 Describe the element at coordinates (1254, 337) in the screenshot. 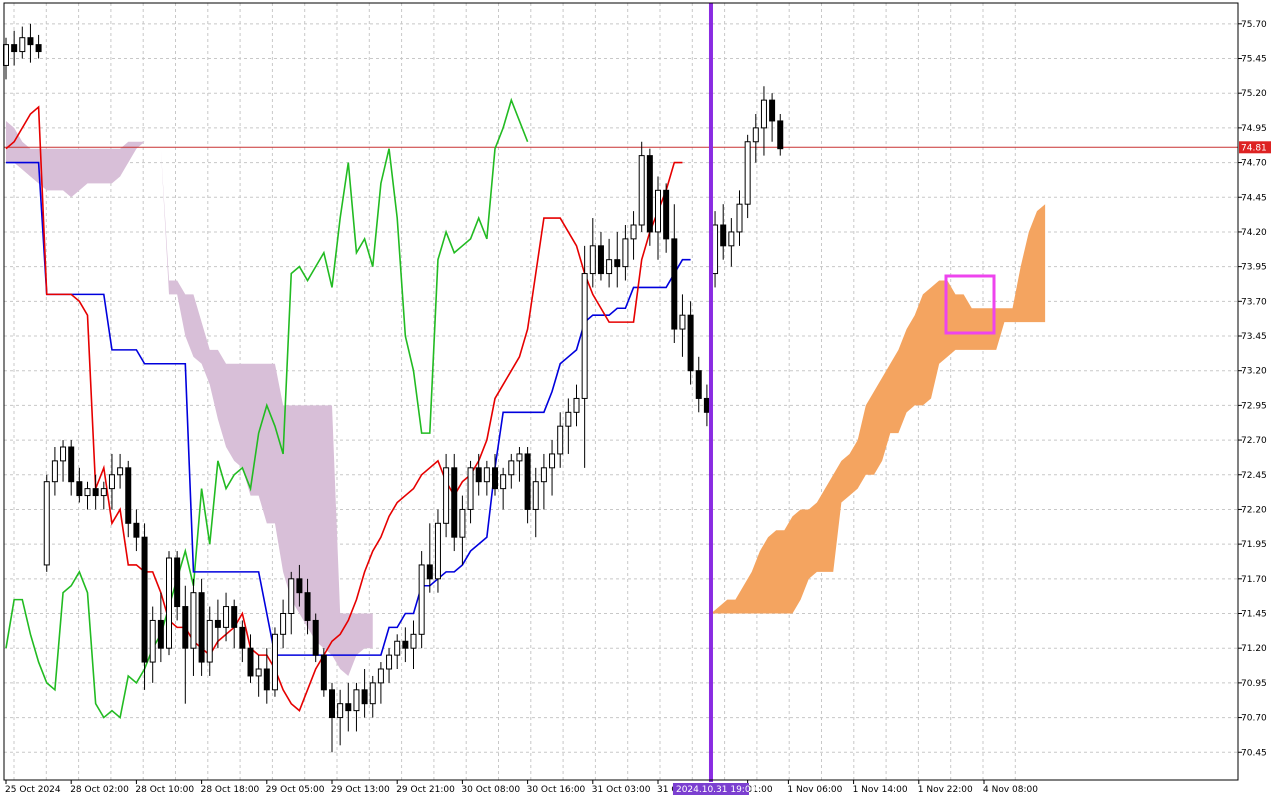

I see `y-tick-label: 73.45` at that location.